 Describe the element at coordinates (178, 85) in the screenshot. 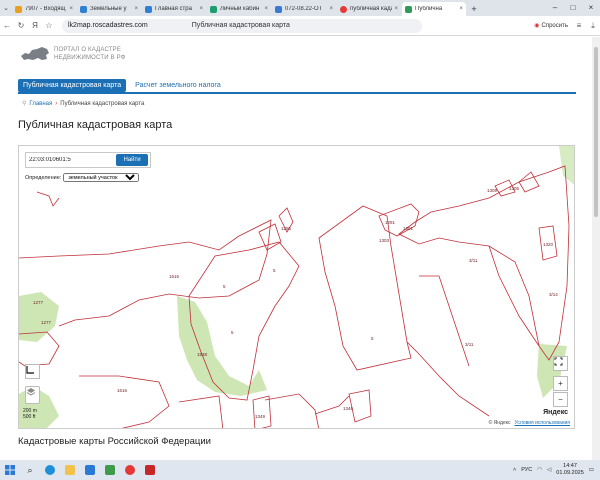

I see `menu-item-land-tax: Расчет земельного налога` at that location.